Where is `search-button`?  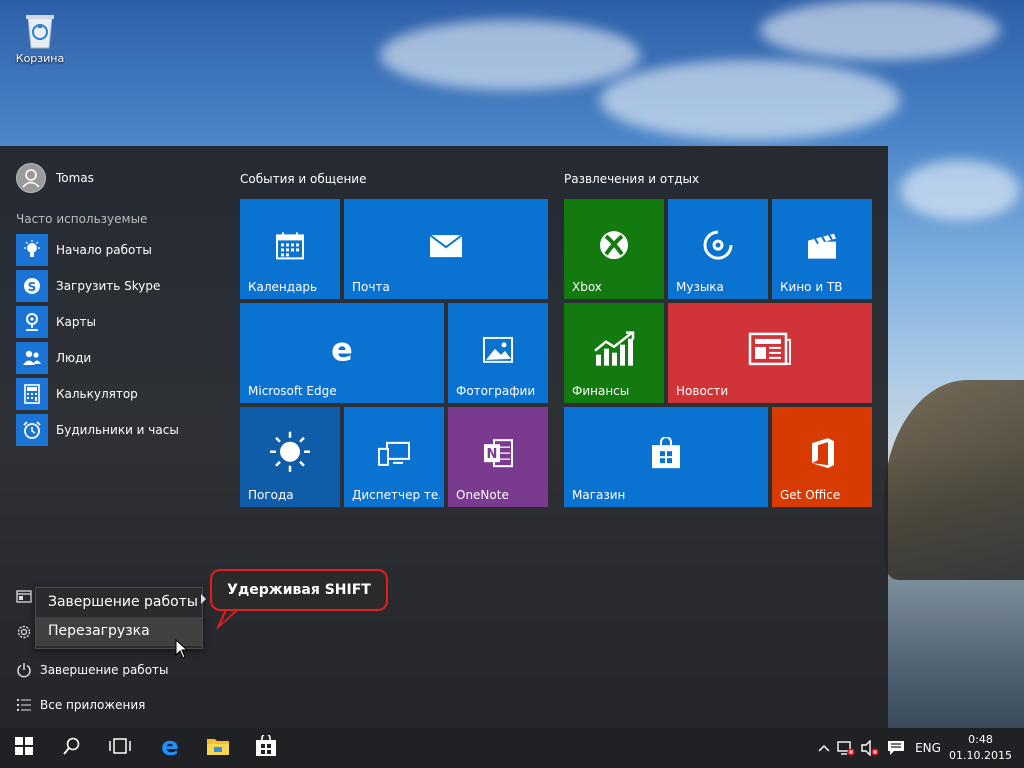 search-button is located at coordinates (72, 748).